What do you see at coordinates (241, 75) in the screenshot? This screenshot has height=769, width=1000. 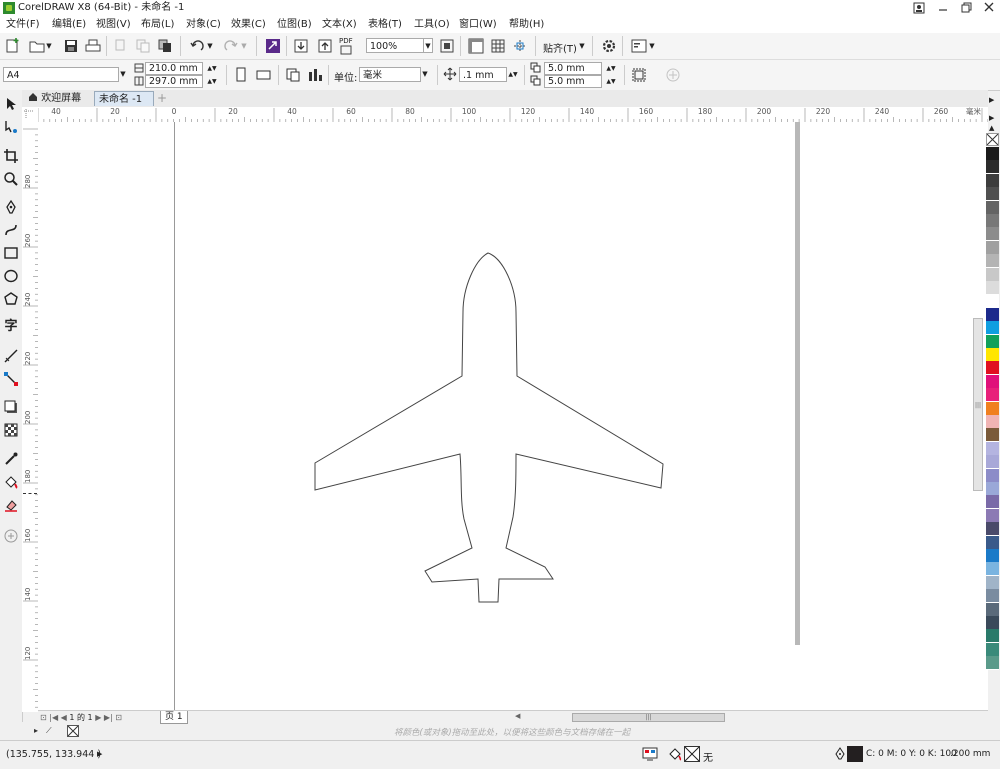 I see `portrait-icon` at bounding box center [241, 75].